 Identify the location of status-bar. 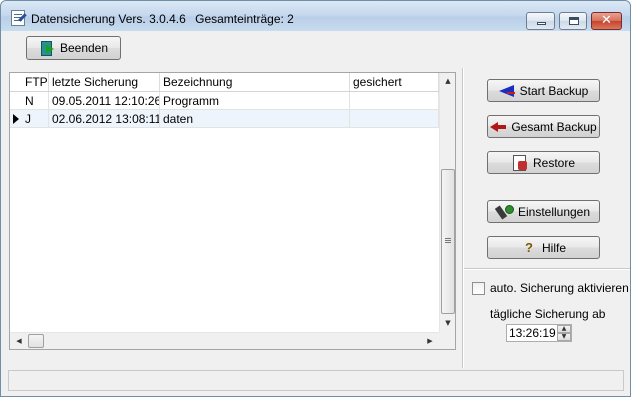
(316, 380).